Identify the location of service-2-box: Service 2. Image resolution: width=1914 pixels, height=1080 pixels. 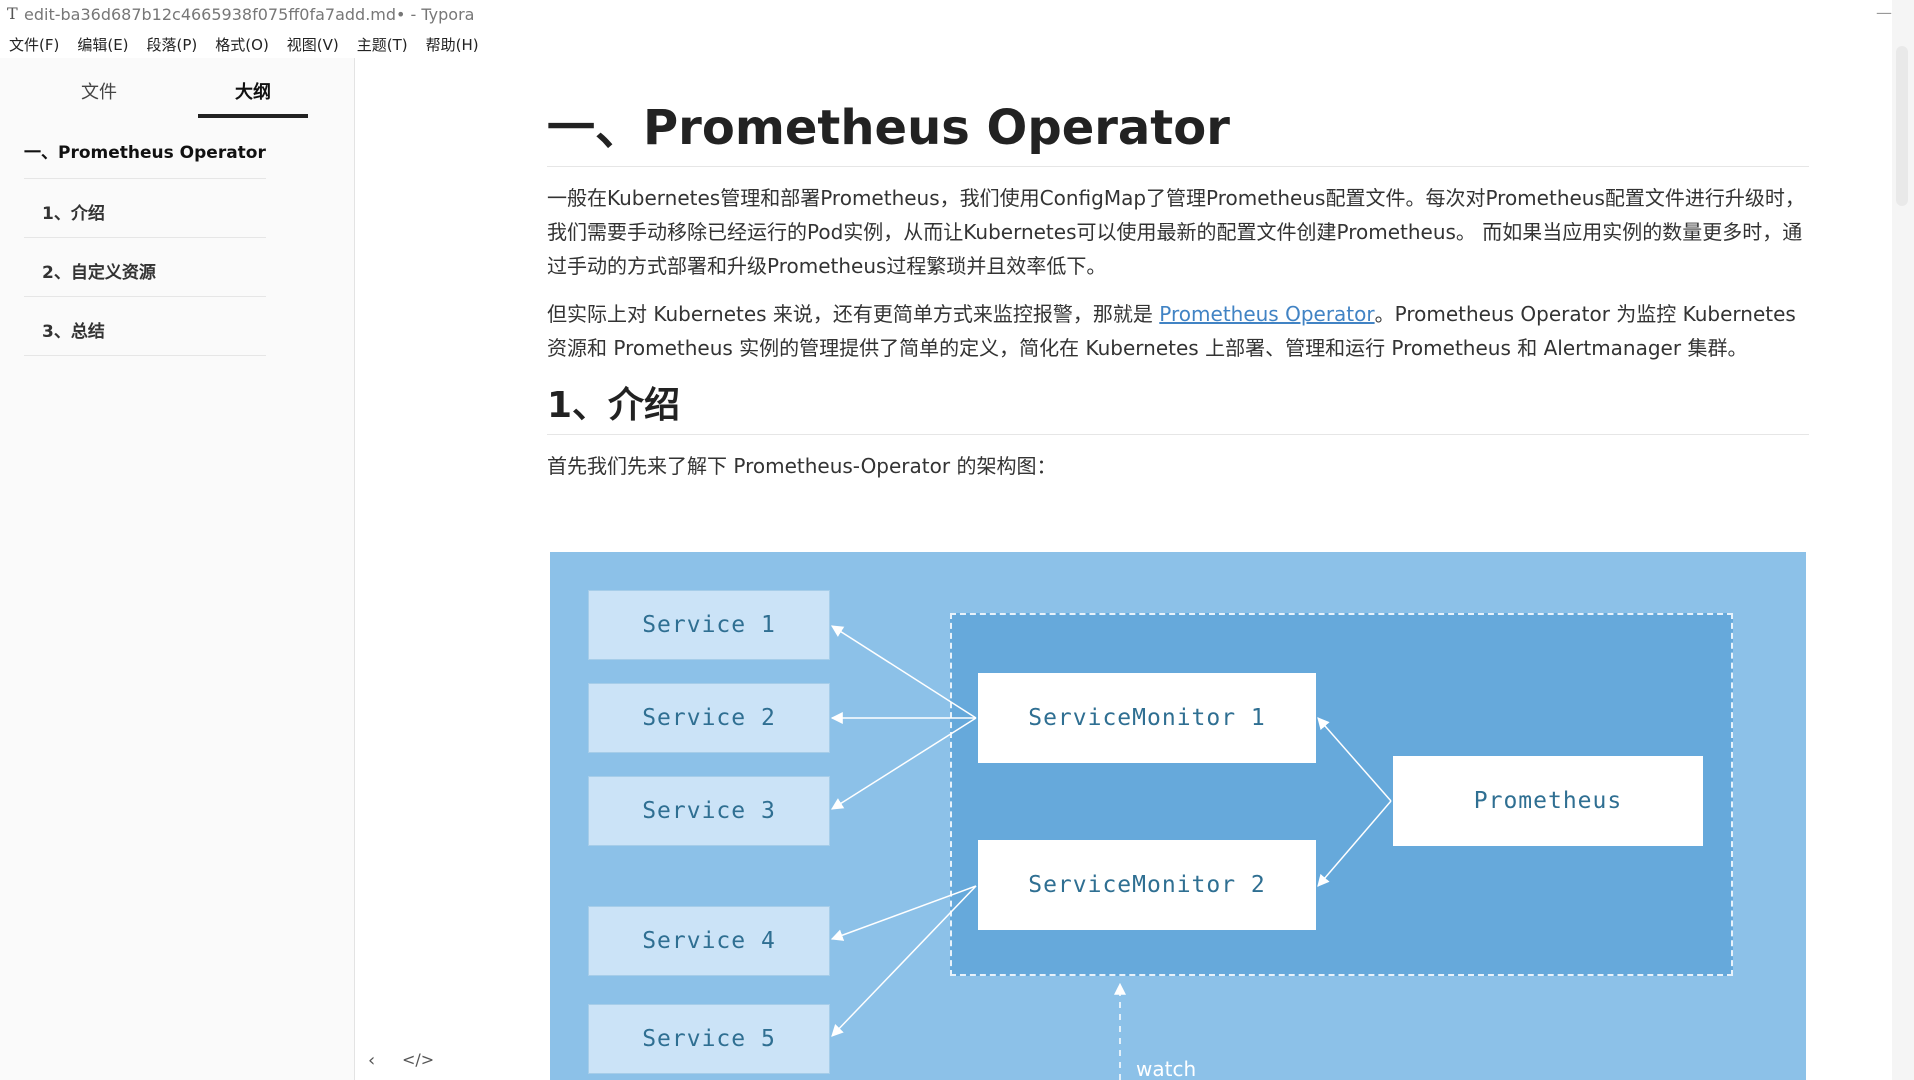
(709, 718).